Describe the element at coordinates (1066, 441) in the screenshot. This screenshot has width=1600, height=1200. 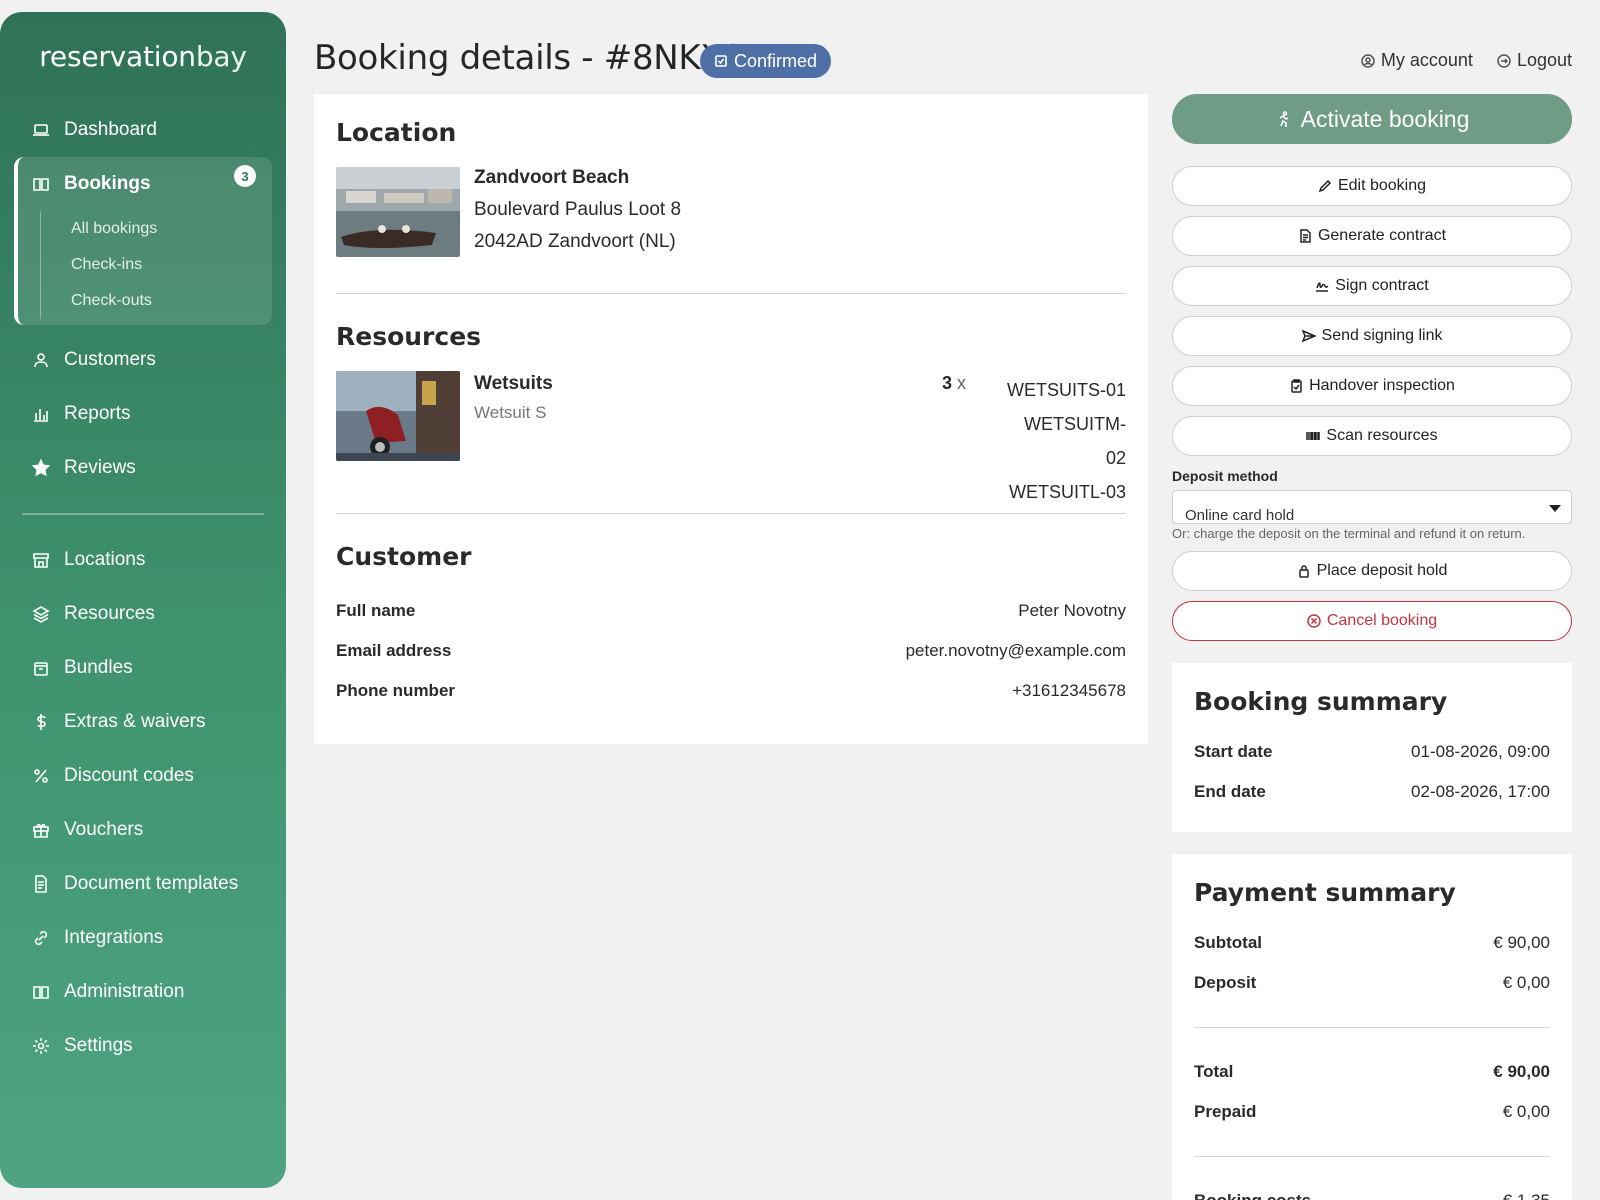
I see `resource-codes: WETSUITS-01 WETSUITM- 02 WETSUITL-03` at that location.